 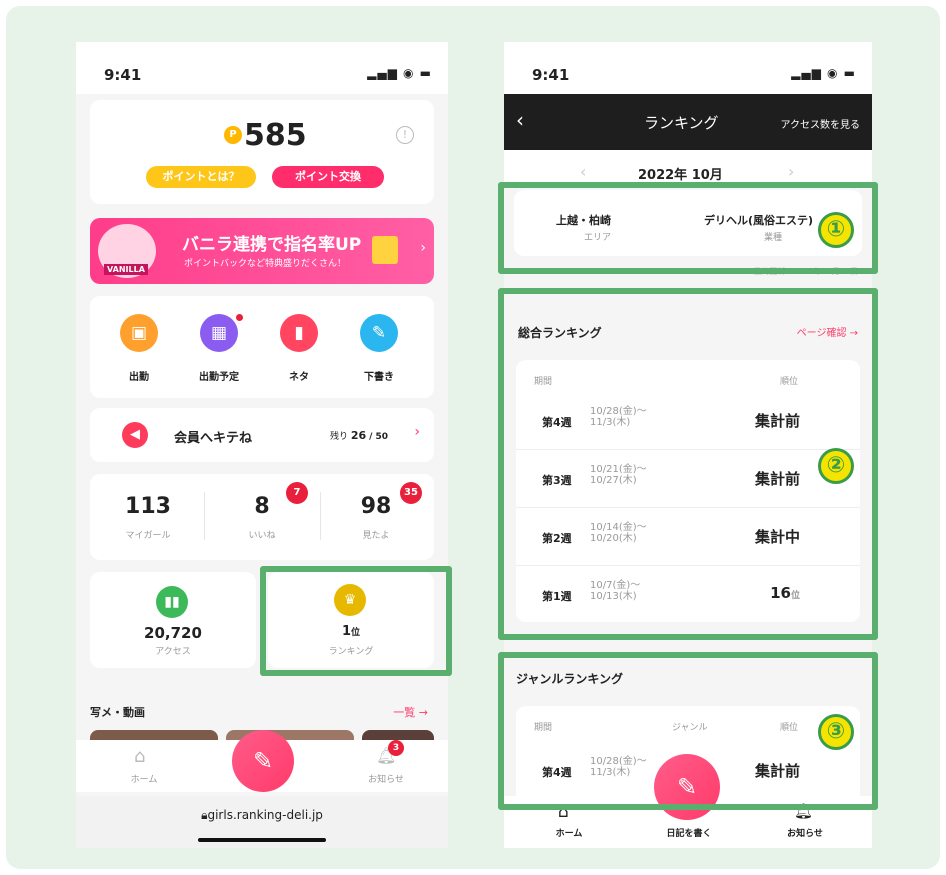 I want to click on notebook-icon: ▮, so click(x=299, y=333).